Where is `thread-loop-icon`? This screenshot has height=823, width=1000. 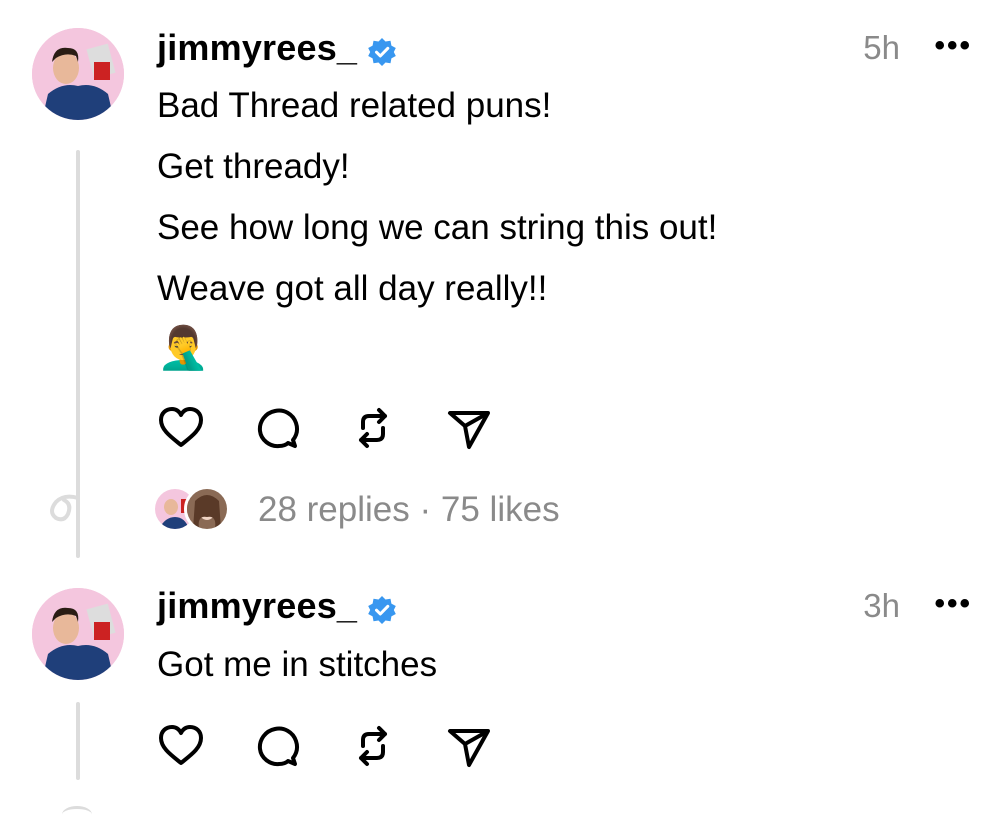
thread-loop-icon is located at coordinates (59, 514).